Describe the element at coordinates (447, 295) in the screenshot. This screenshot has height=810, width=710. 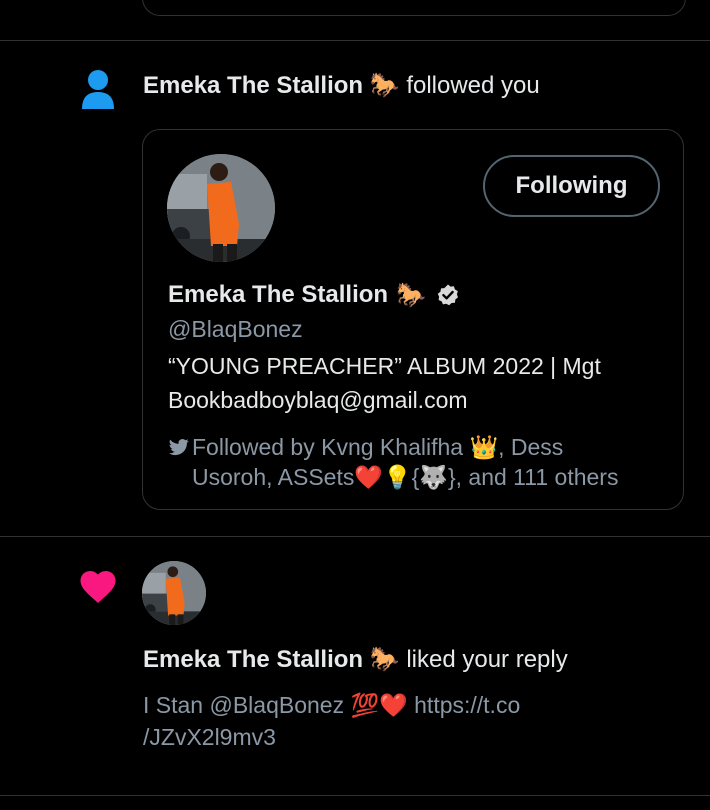
I see `verified-badge-icon` at that location.